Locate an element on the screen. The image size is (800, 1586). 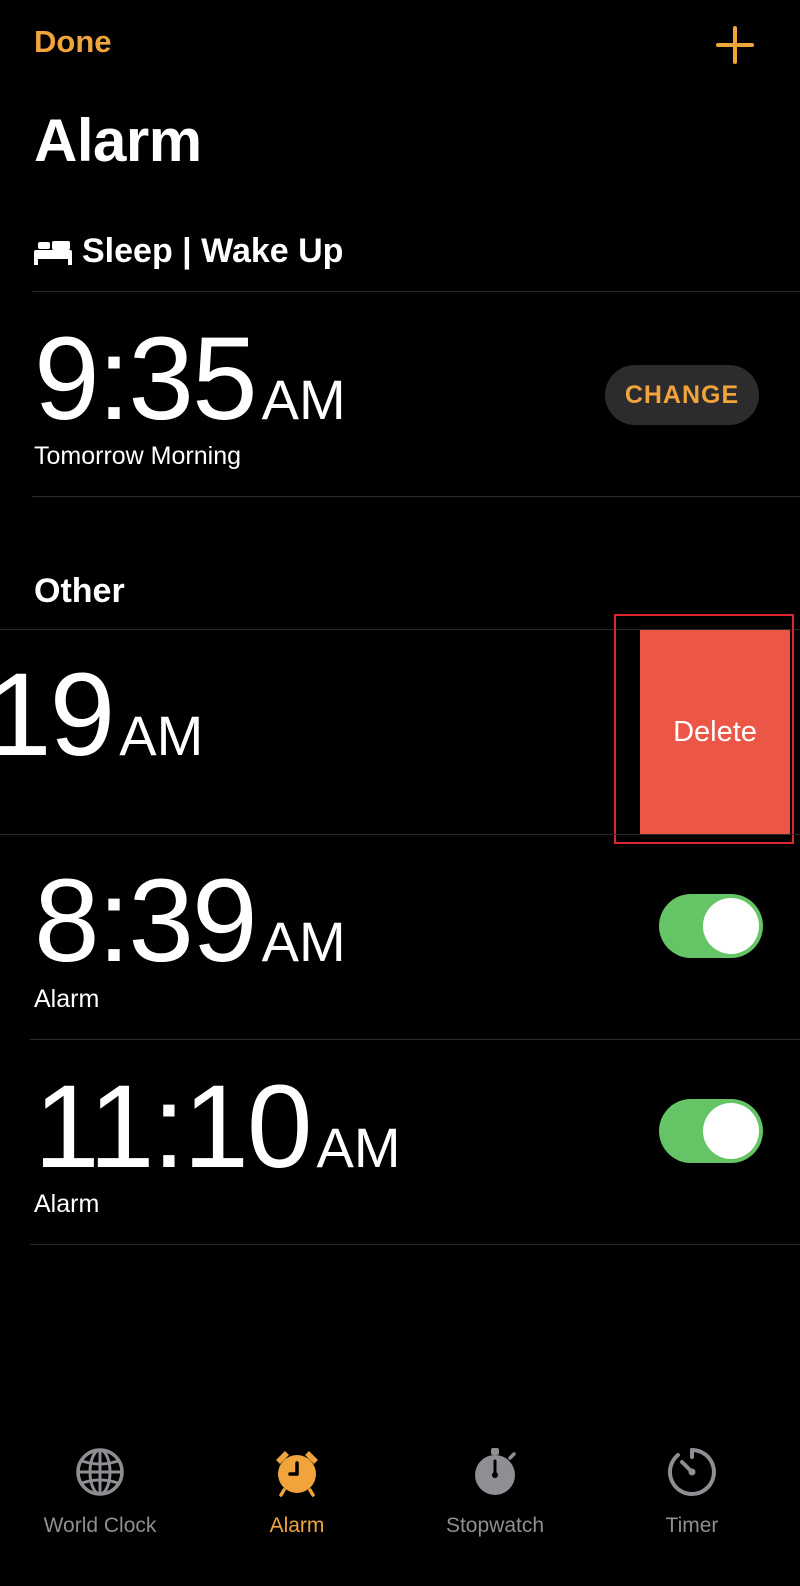
alarm-clock-icon is located at coordinates (297, 1474).